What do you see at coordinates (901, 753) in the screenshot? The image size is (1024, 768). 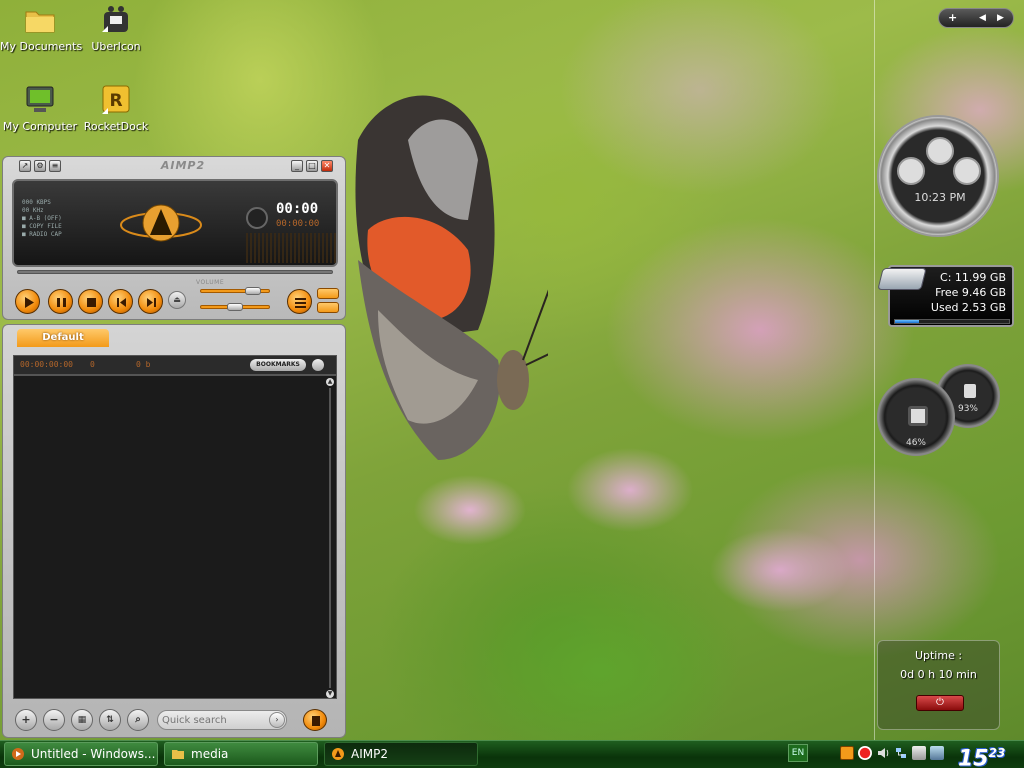 I see `network-icon` at bounding box center [901, 753].